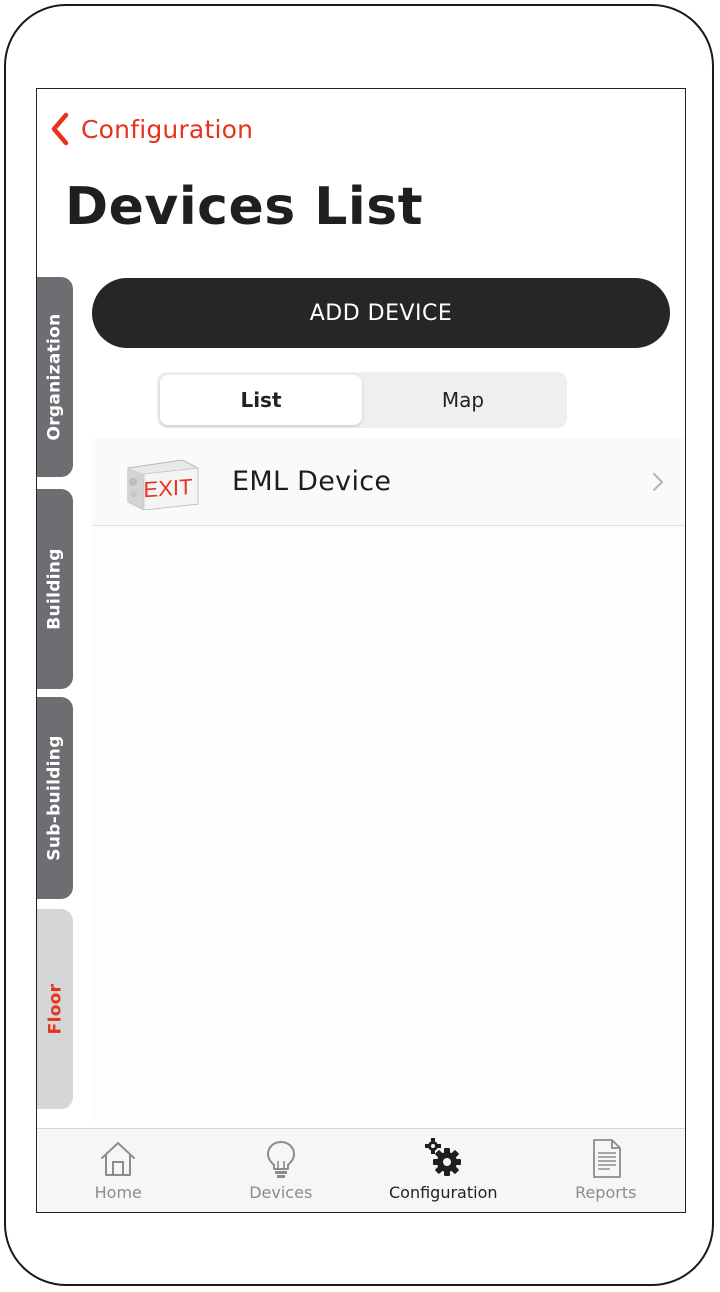 The width and height of the screenshot is (720, 1292). What do you see at coordinates (261, 400) in the screenshot?
I see `view-toggle-list: List` at bounding box center [261, 400].